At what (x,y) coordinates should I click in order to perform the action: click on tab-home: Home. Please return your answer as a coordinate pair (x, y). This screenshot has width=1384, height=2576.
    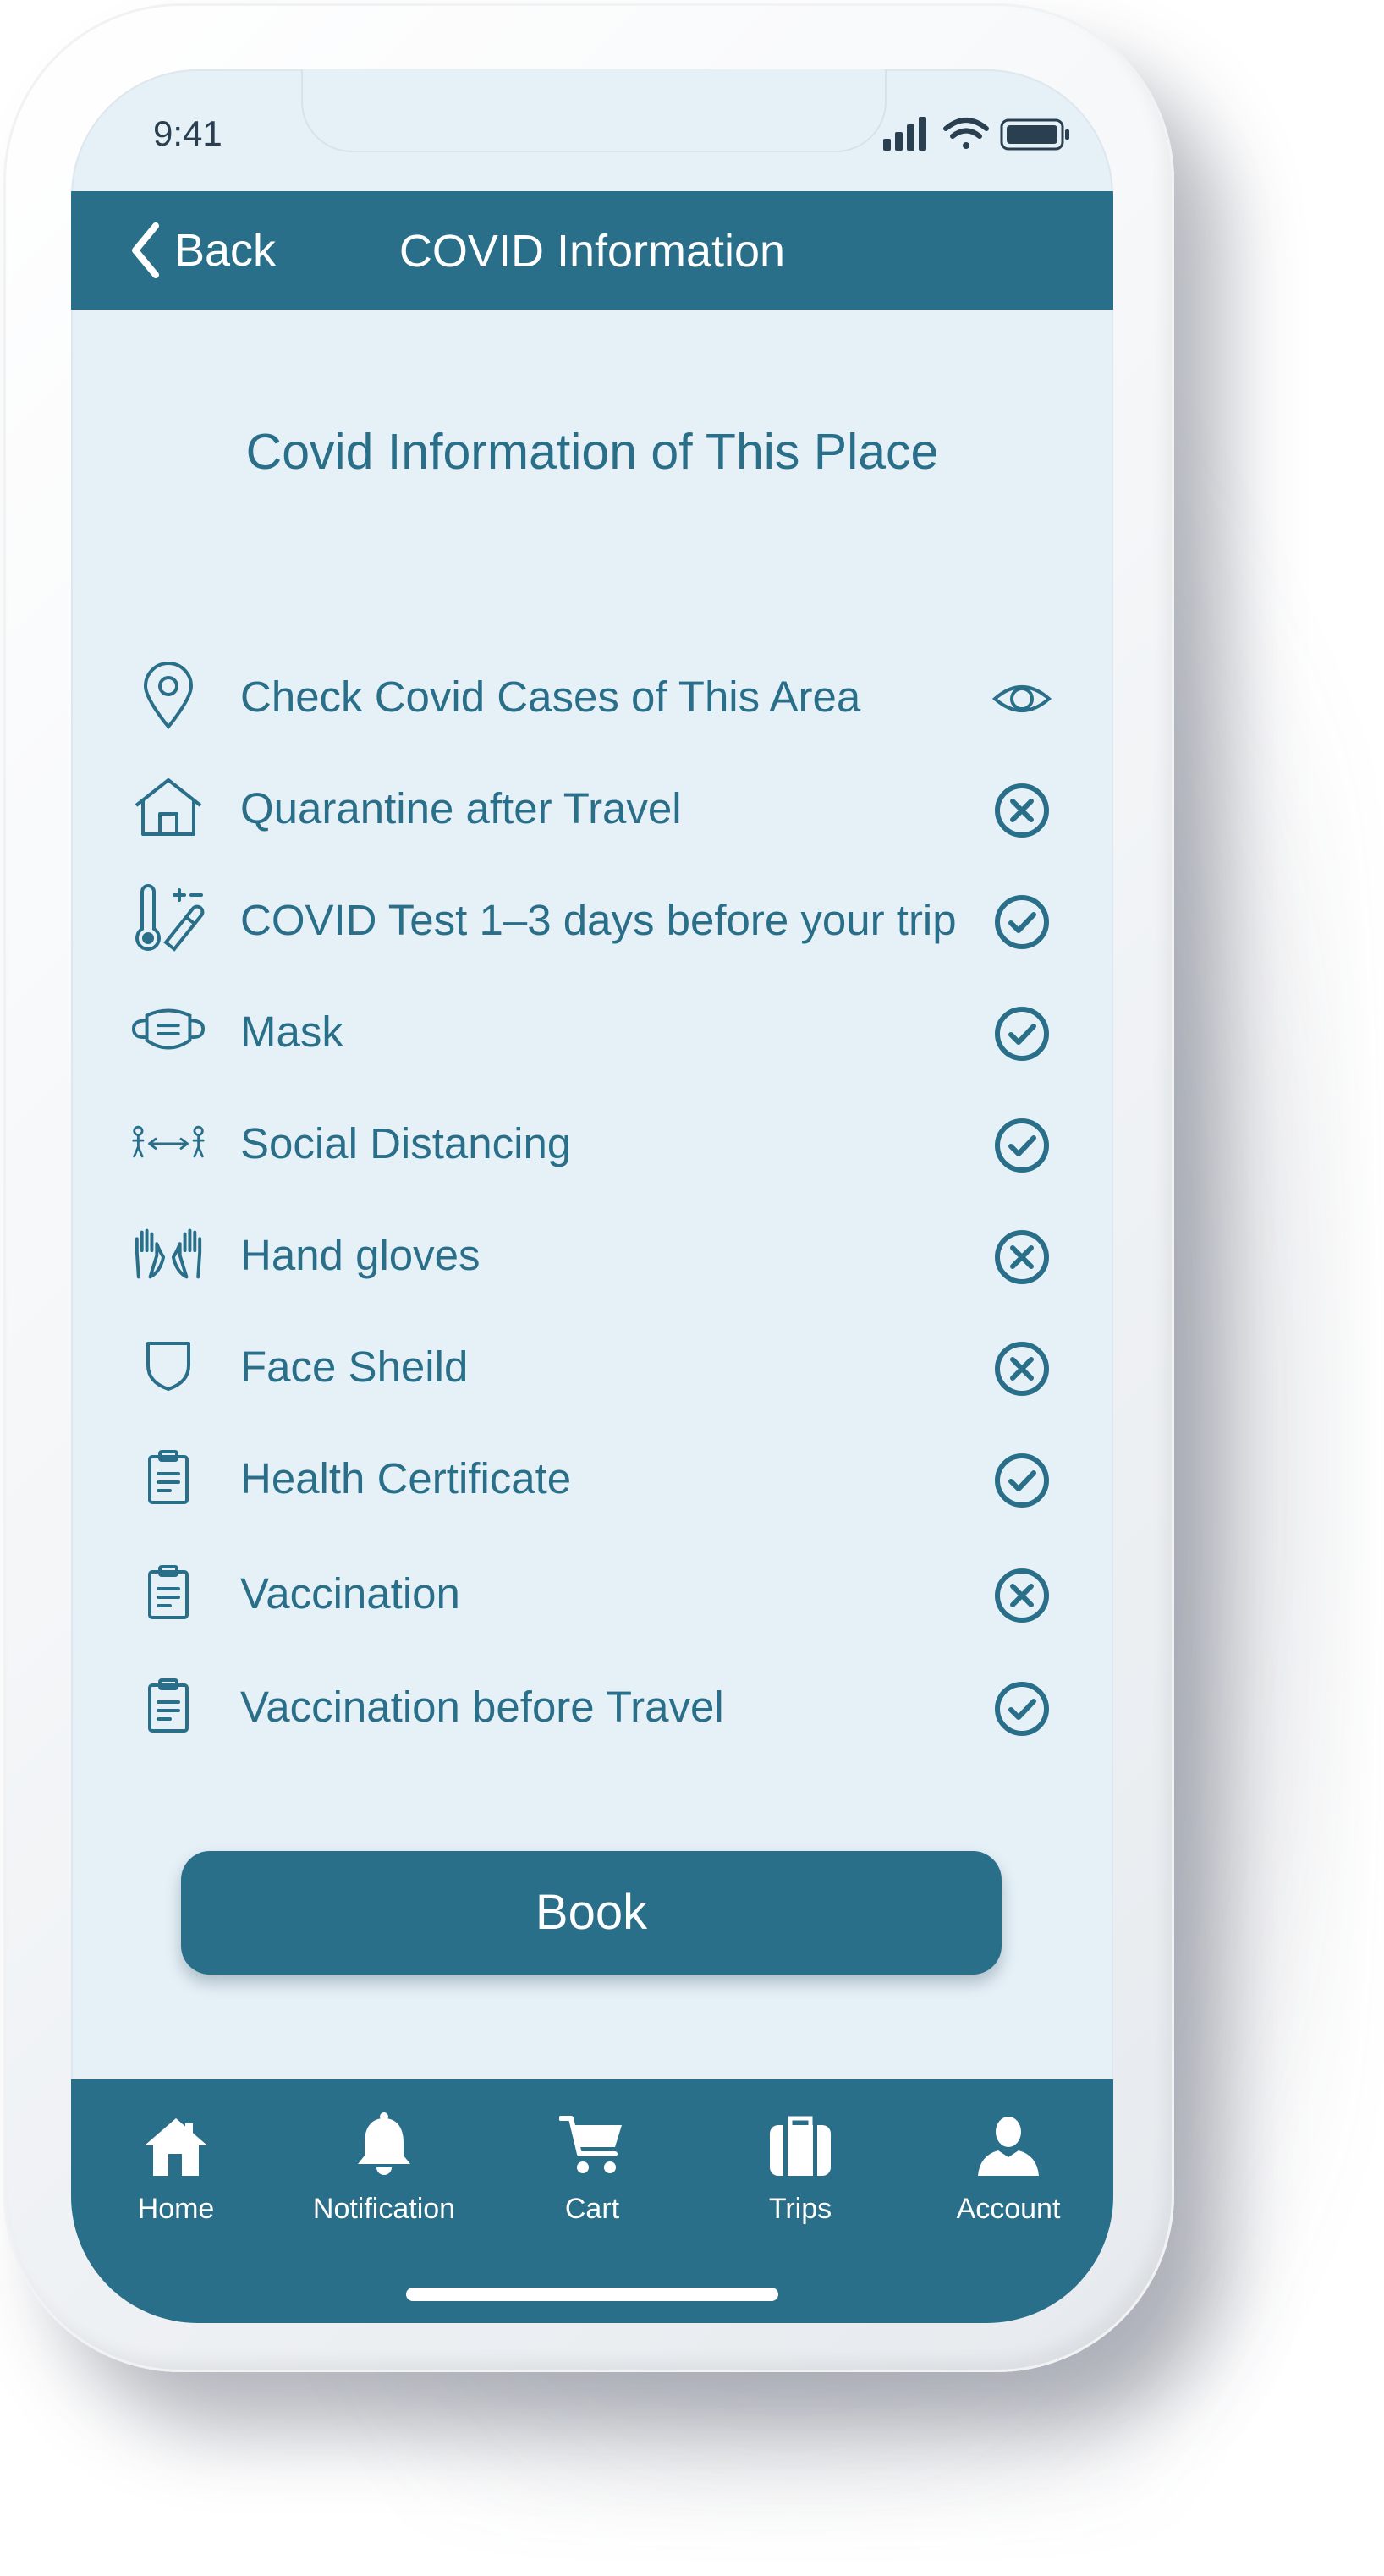
    Looking at the image, I should click on (176, 2164).